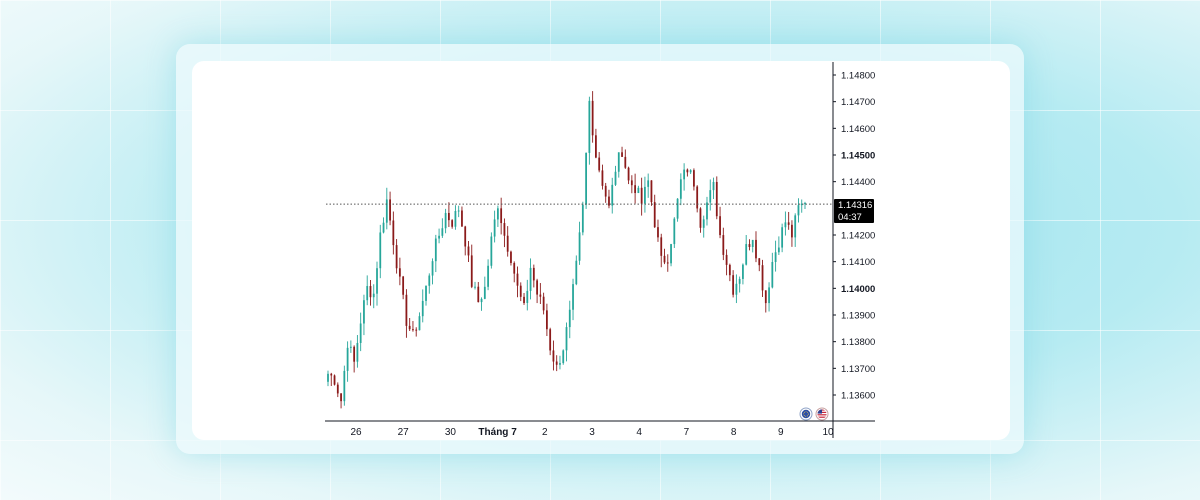 The width and height of the screenshot is (1200, 500). Describe the element at coordinates (687, 432) in the screenshot. I see `x-tick-label: 7` at that location.